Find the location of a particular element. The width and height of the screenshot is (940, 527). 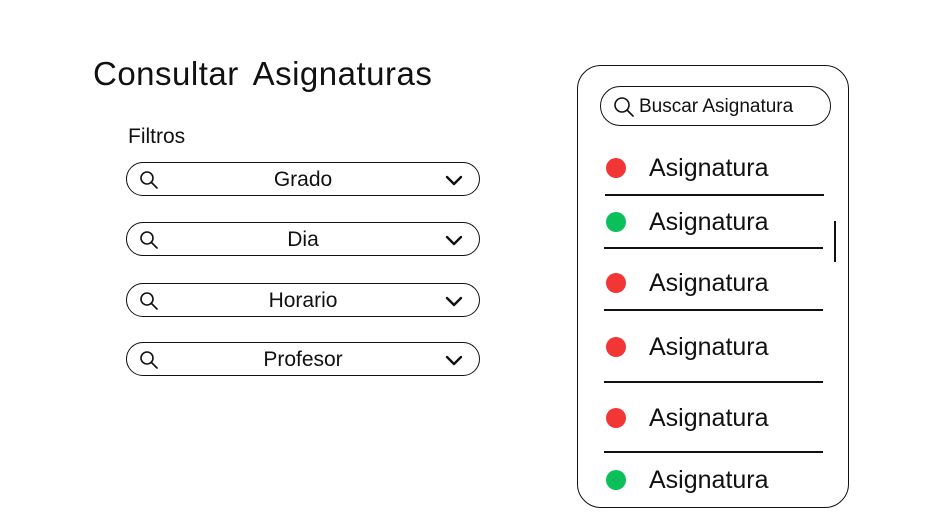

filter-dia-dropdown: Dia is located at coordinates (303, 239).